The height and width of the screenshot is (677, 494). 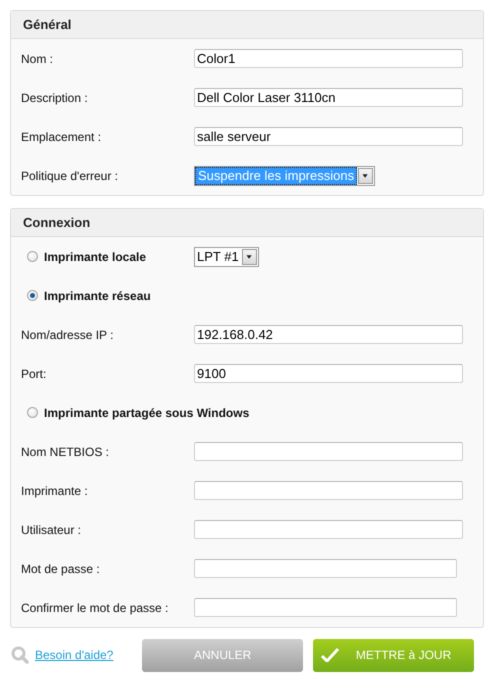 I want to click on field-label: Nom/adresse IP :, so click(x=67, y=335).